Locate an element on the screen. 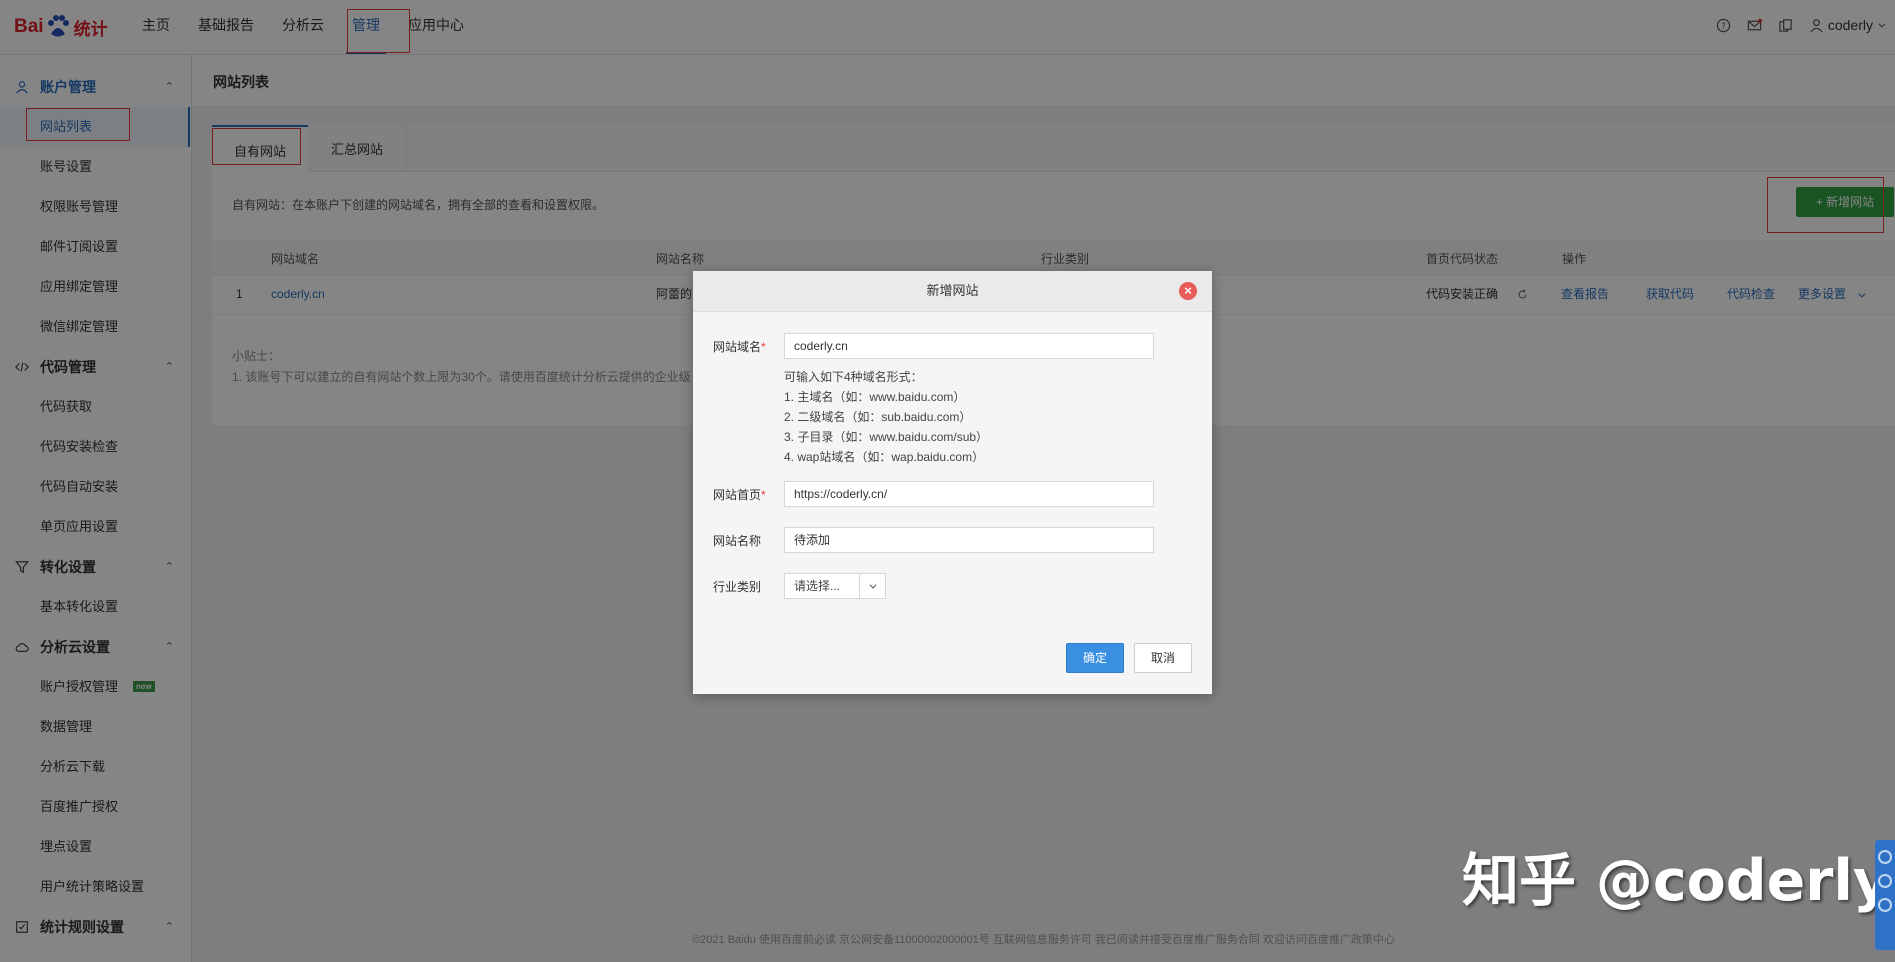 This screenshot has width=1895, height=962. domain-hint-2: 2. 二级域名（如：sub.baidu.com） is located at coordinates (878, 417).